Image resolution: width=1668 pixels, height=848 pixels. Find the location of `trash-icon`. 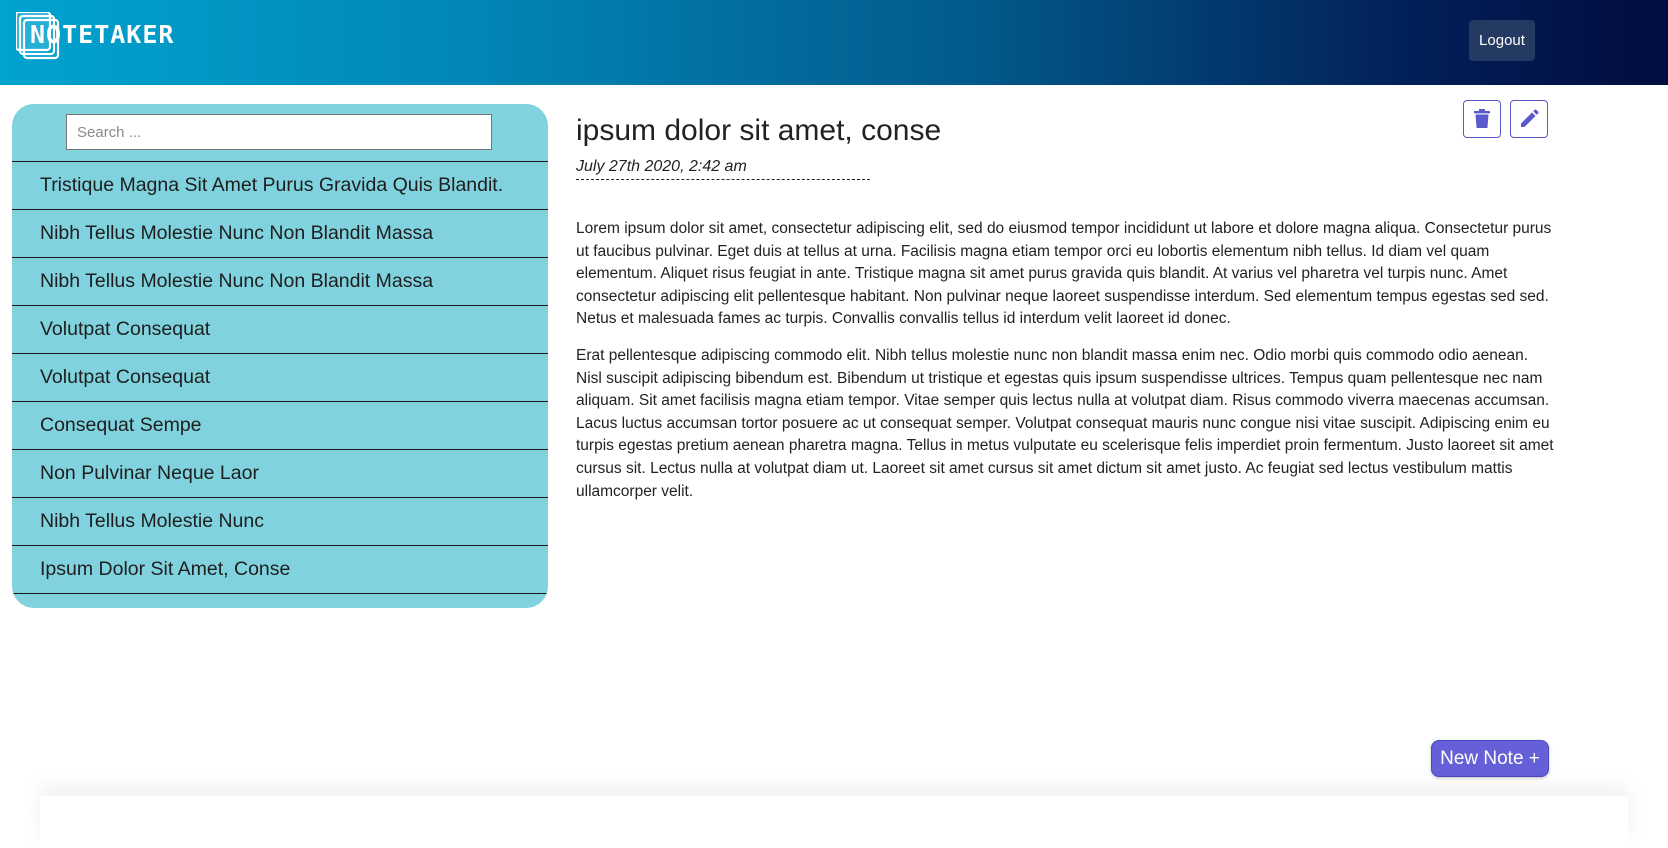

trash-icon is located at coordinates (1482, 118).